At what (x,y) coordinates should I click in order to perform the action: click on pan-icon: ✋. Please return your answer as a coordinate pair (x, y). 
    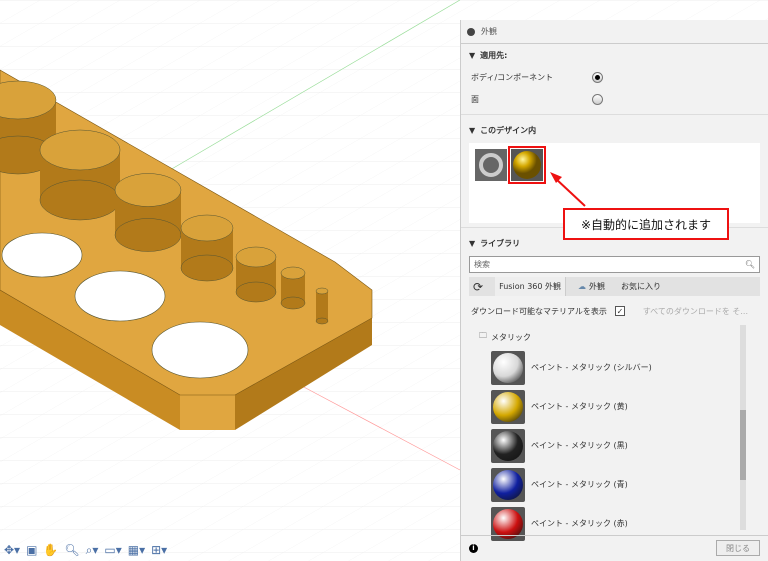
    Looking at the image, I should click on (50, 550).